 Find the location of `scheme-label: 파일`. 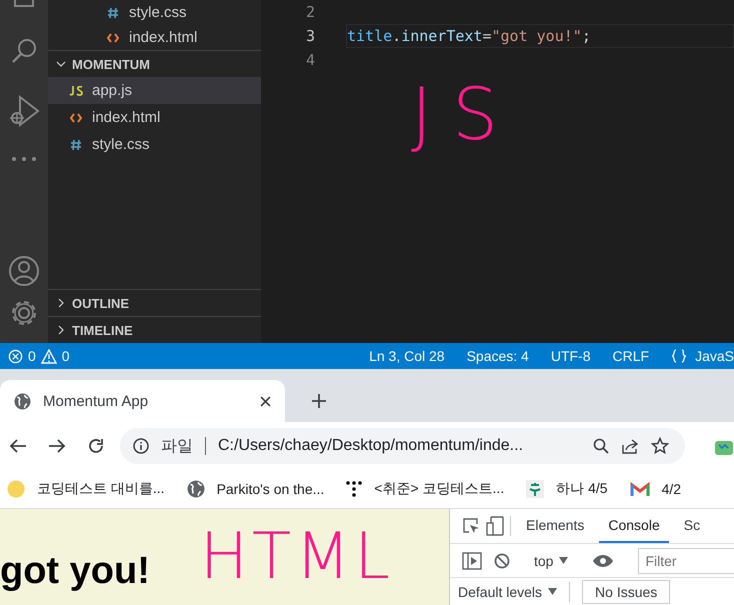

scheme-label: 파일 is located at coordinates (177, 446).